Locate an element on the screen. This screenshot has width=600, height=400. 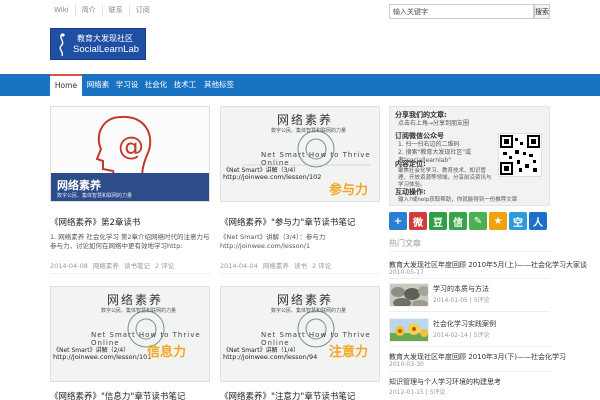
share-text: 点击右上角→分享到朋友圈 is located at coordinates (434, 123).